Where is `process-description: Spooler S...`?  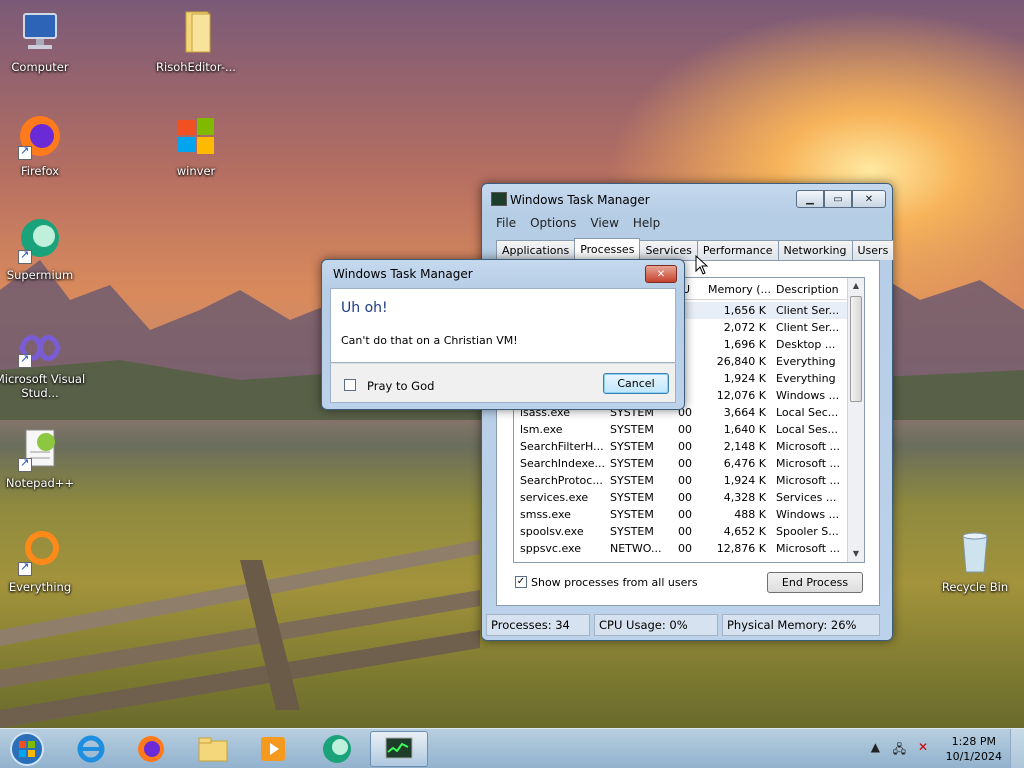
process-description: Spooler S... is located at coordinates (807, 531).